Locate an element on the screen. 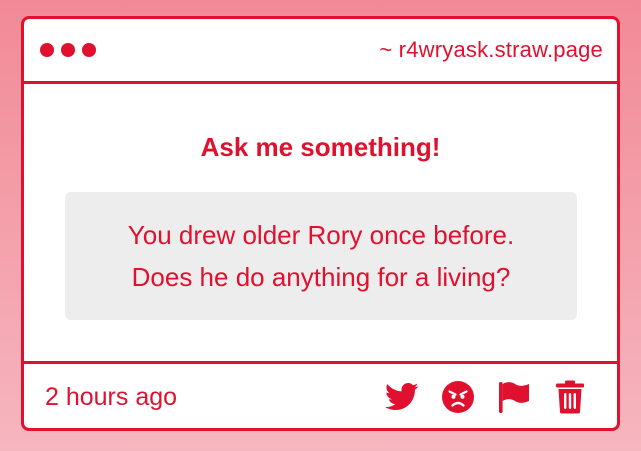 The width and height of the screenshot is (641, 451). card-footer: 2 hours ago is located at coordinates (320, 394).